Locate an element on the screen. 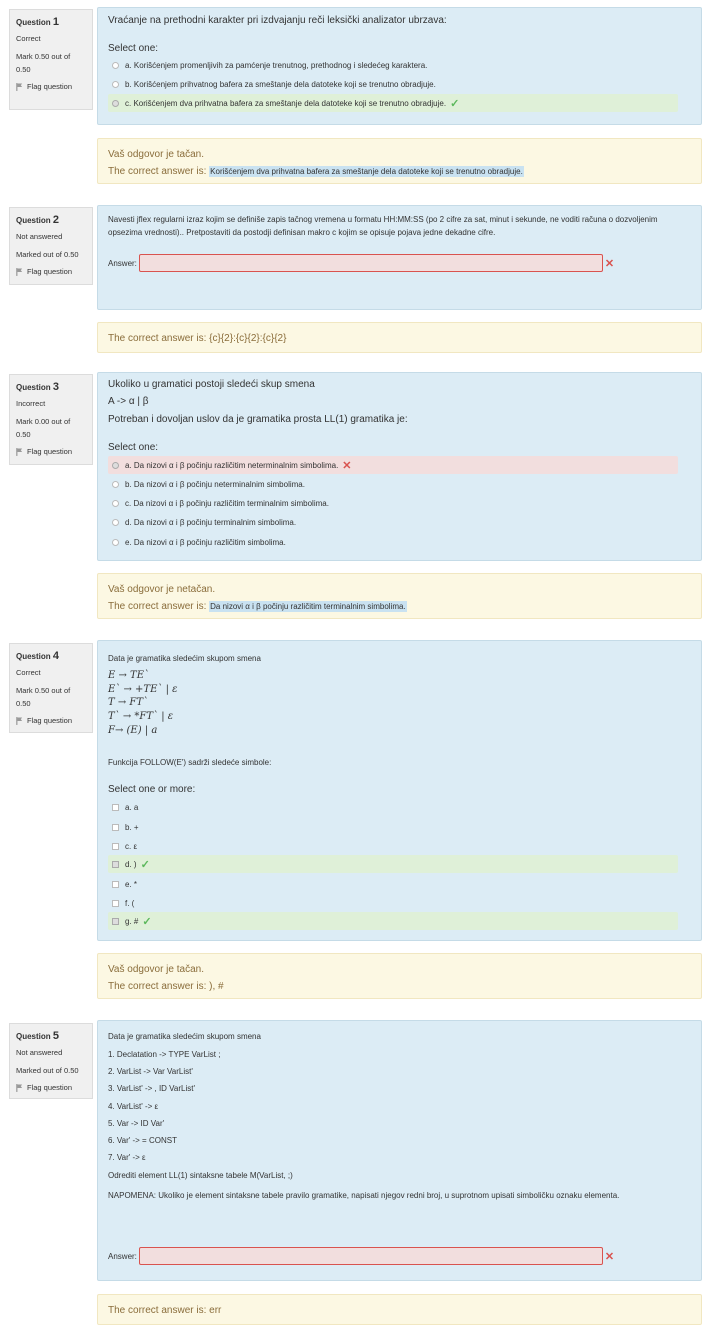 The height and width of the screenshot is (1334, 707). option-e: e. * is located at coordinates (393, 884).